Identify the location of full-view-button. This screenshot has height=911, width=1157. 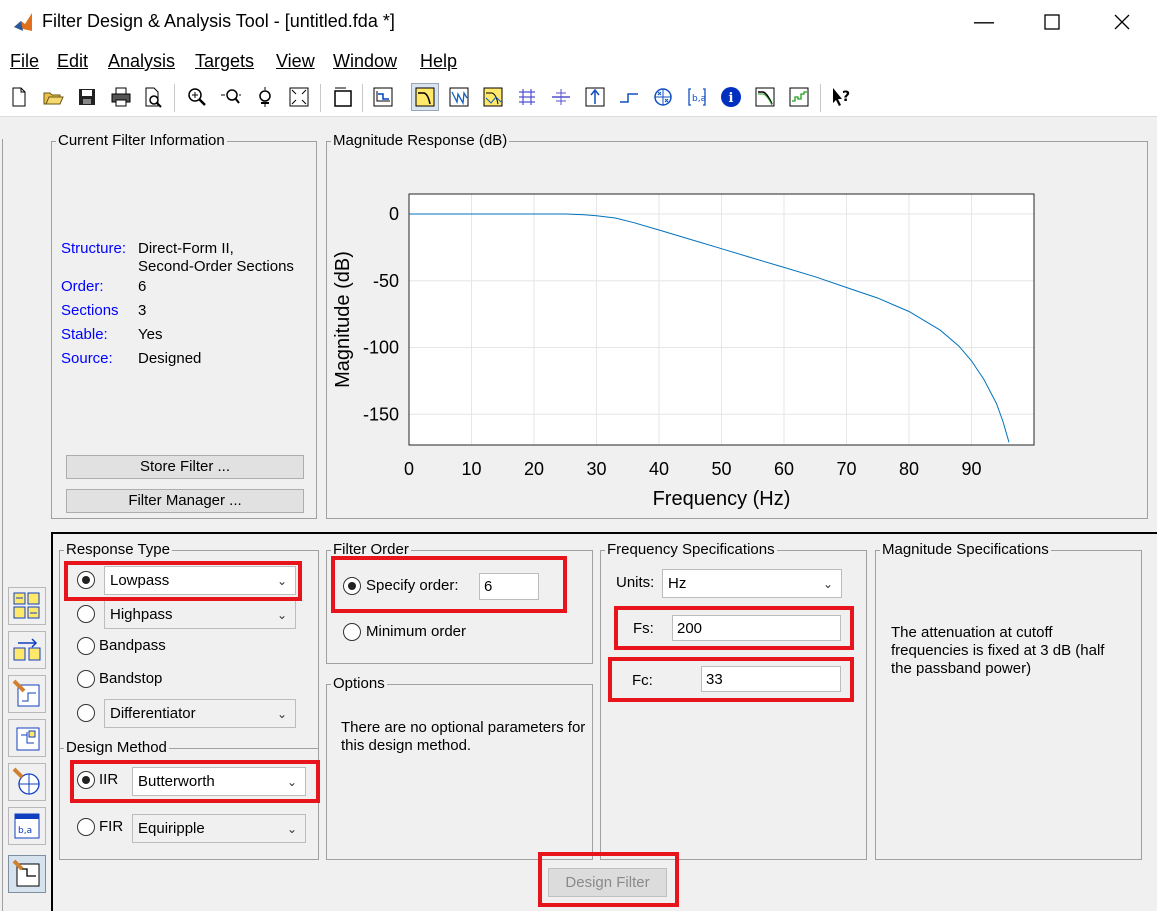
(299, 97).